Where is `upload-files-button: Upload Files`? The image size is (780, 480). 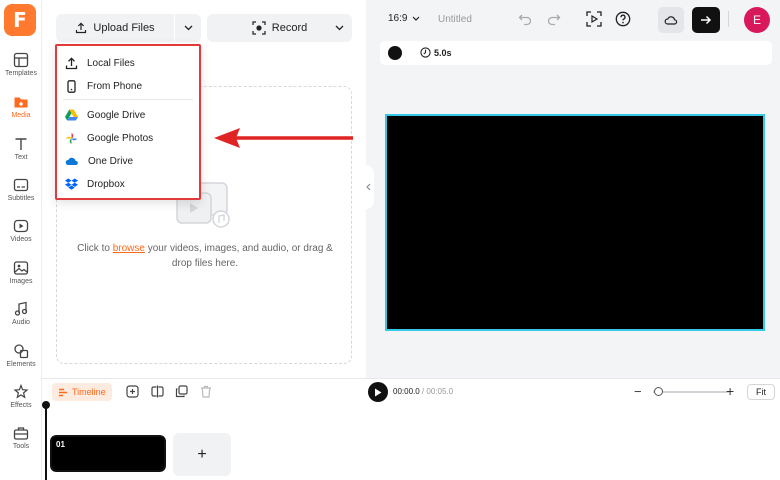 upload-files-button: Upload Files is located at coordinates (115, 28).